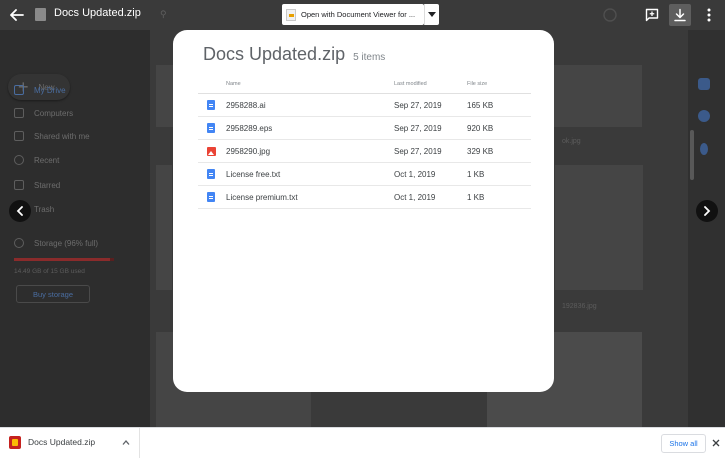 The width and height of the screenshot is (725, 458). I want to click on star-icon, so click(19, 185).